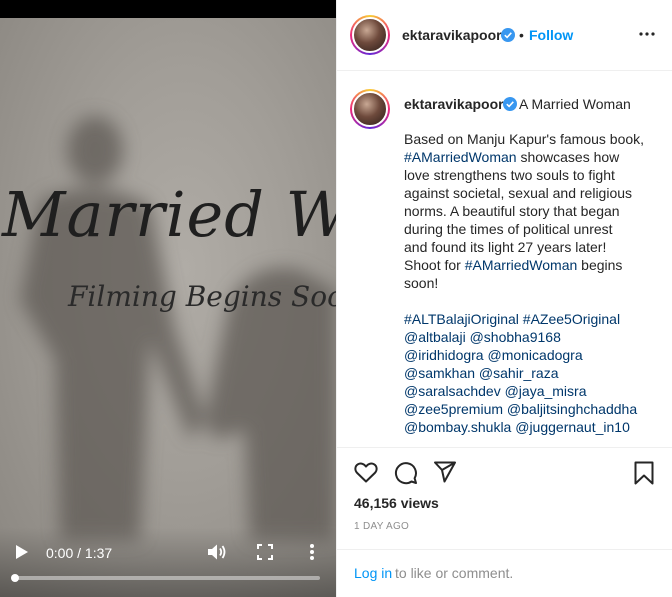 The height and width of the screenshot is (597, 672). Describe the element at coordinates (457, 427) in the screenshot. I see `mention-link: @bombay.shukla` at that location.